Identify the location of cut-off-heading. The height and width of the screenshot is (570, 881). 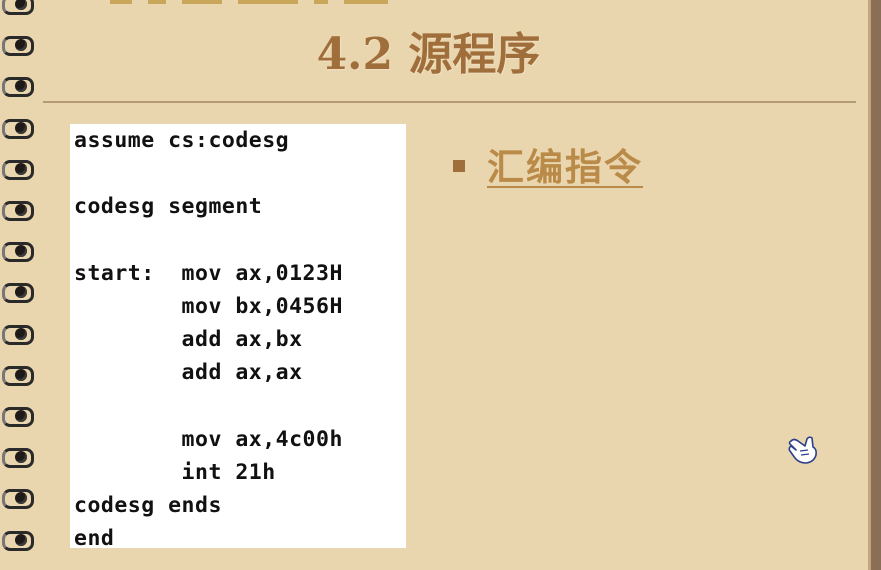
(270, 2).